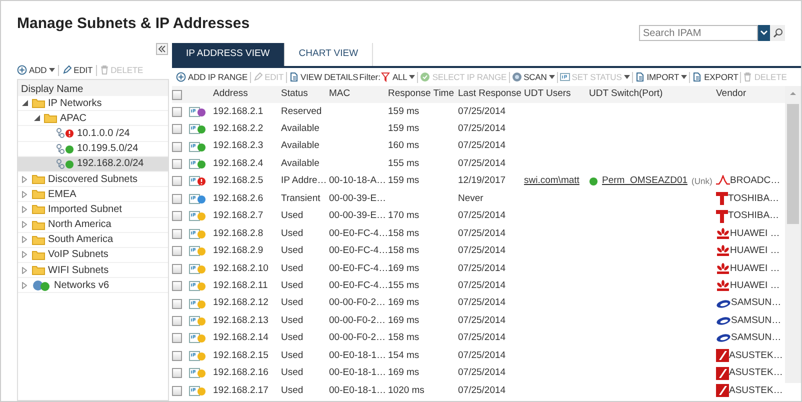 The width and height of the screenshot is (802, 402). Describe the element at coordinates (212, 77) in the screenshot. I see `toolbar-button: ADD IP RANGE` at that location.